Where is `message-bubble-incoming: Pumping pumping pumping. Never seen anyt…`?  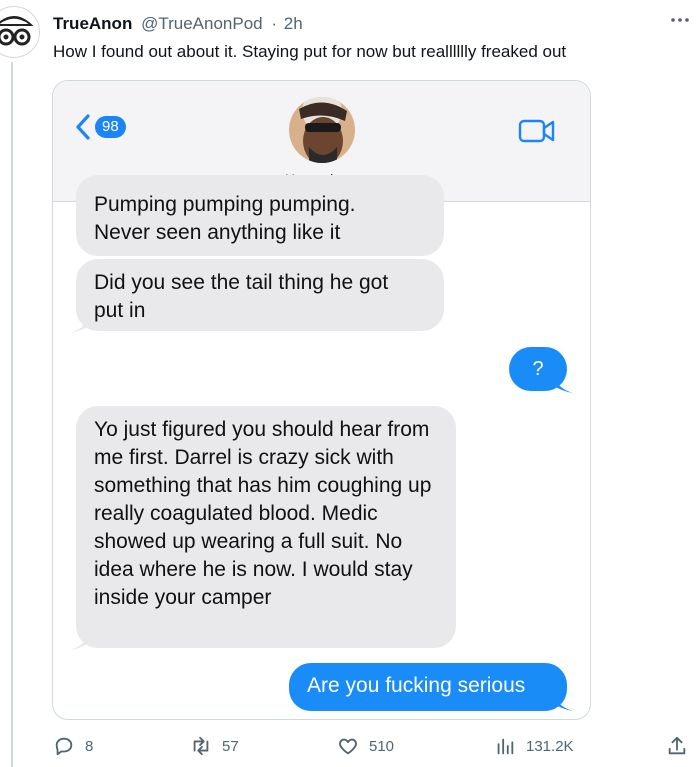 message-bubble-incoming: Pumping pumping pumping. Never seen anyt… is located at coordinates (260, 215).